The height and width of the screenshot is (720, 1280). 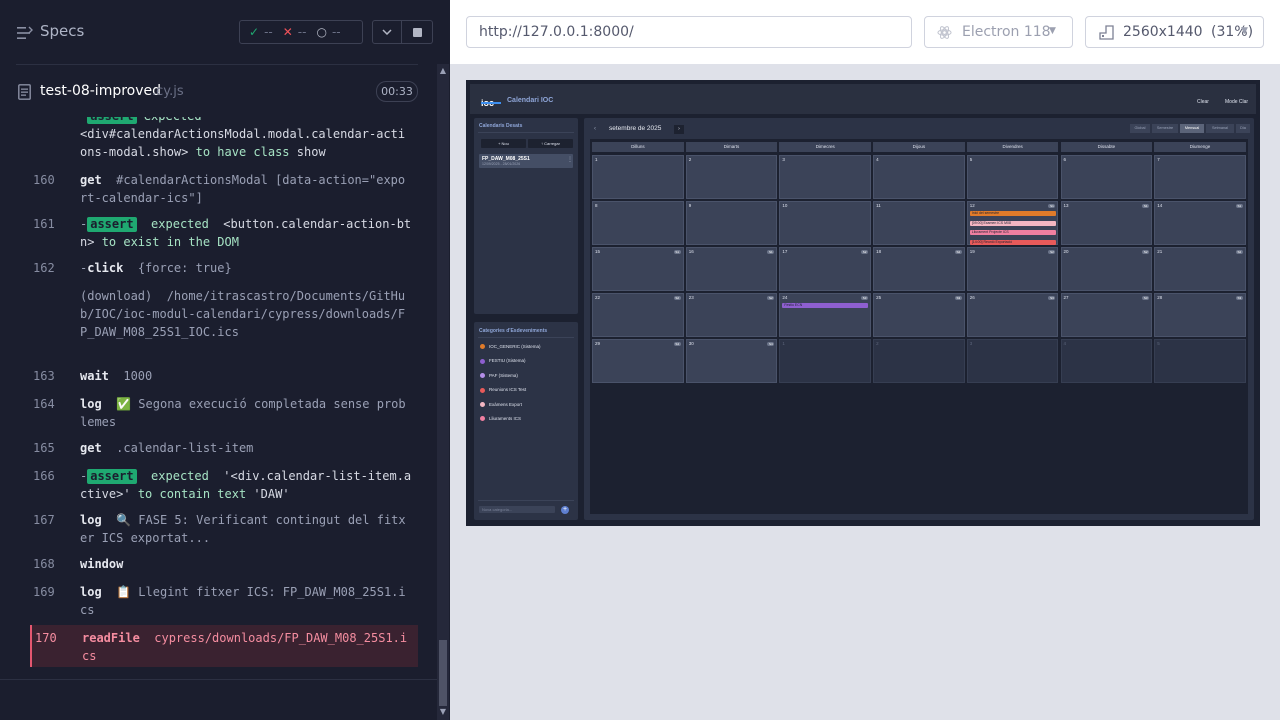 I want to click on stop-button, so click(x=417, y=32).